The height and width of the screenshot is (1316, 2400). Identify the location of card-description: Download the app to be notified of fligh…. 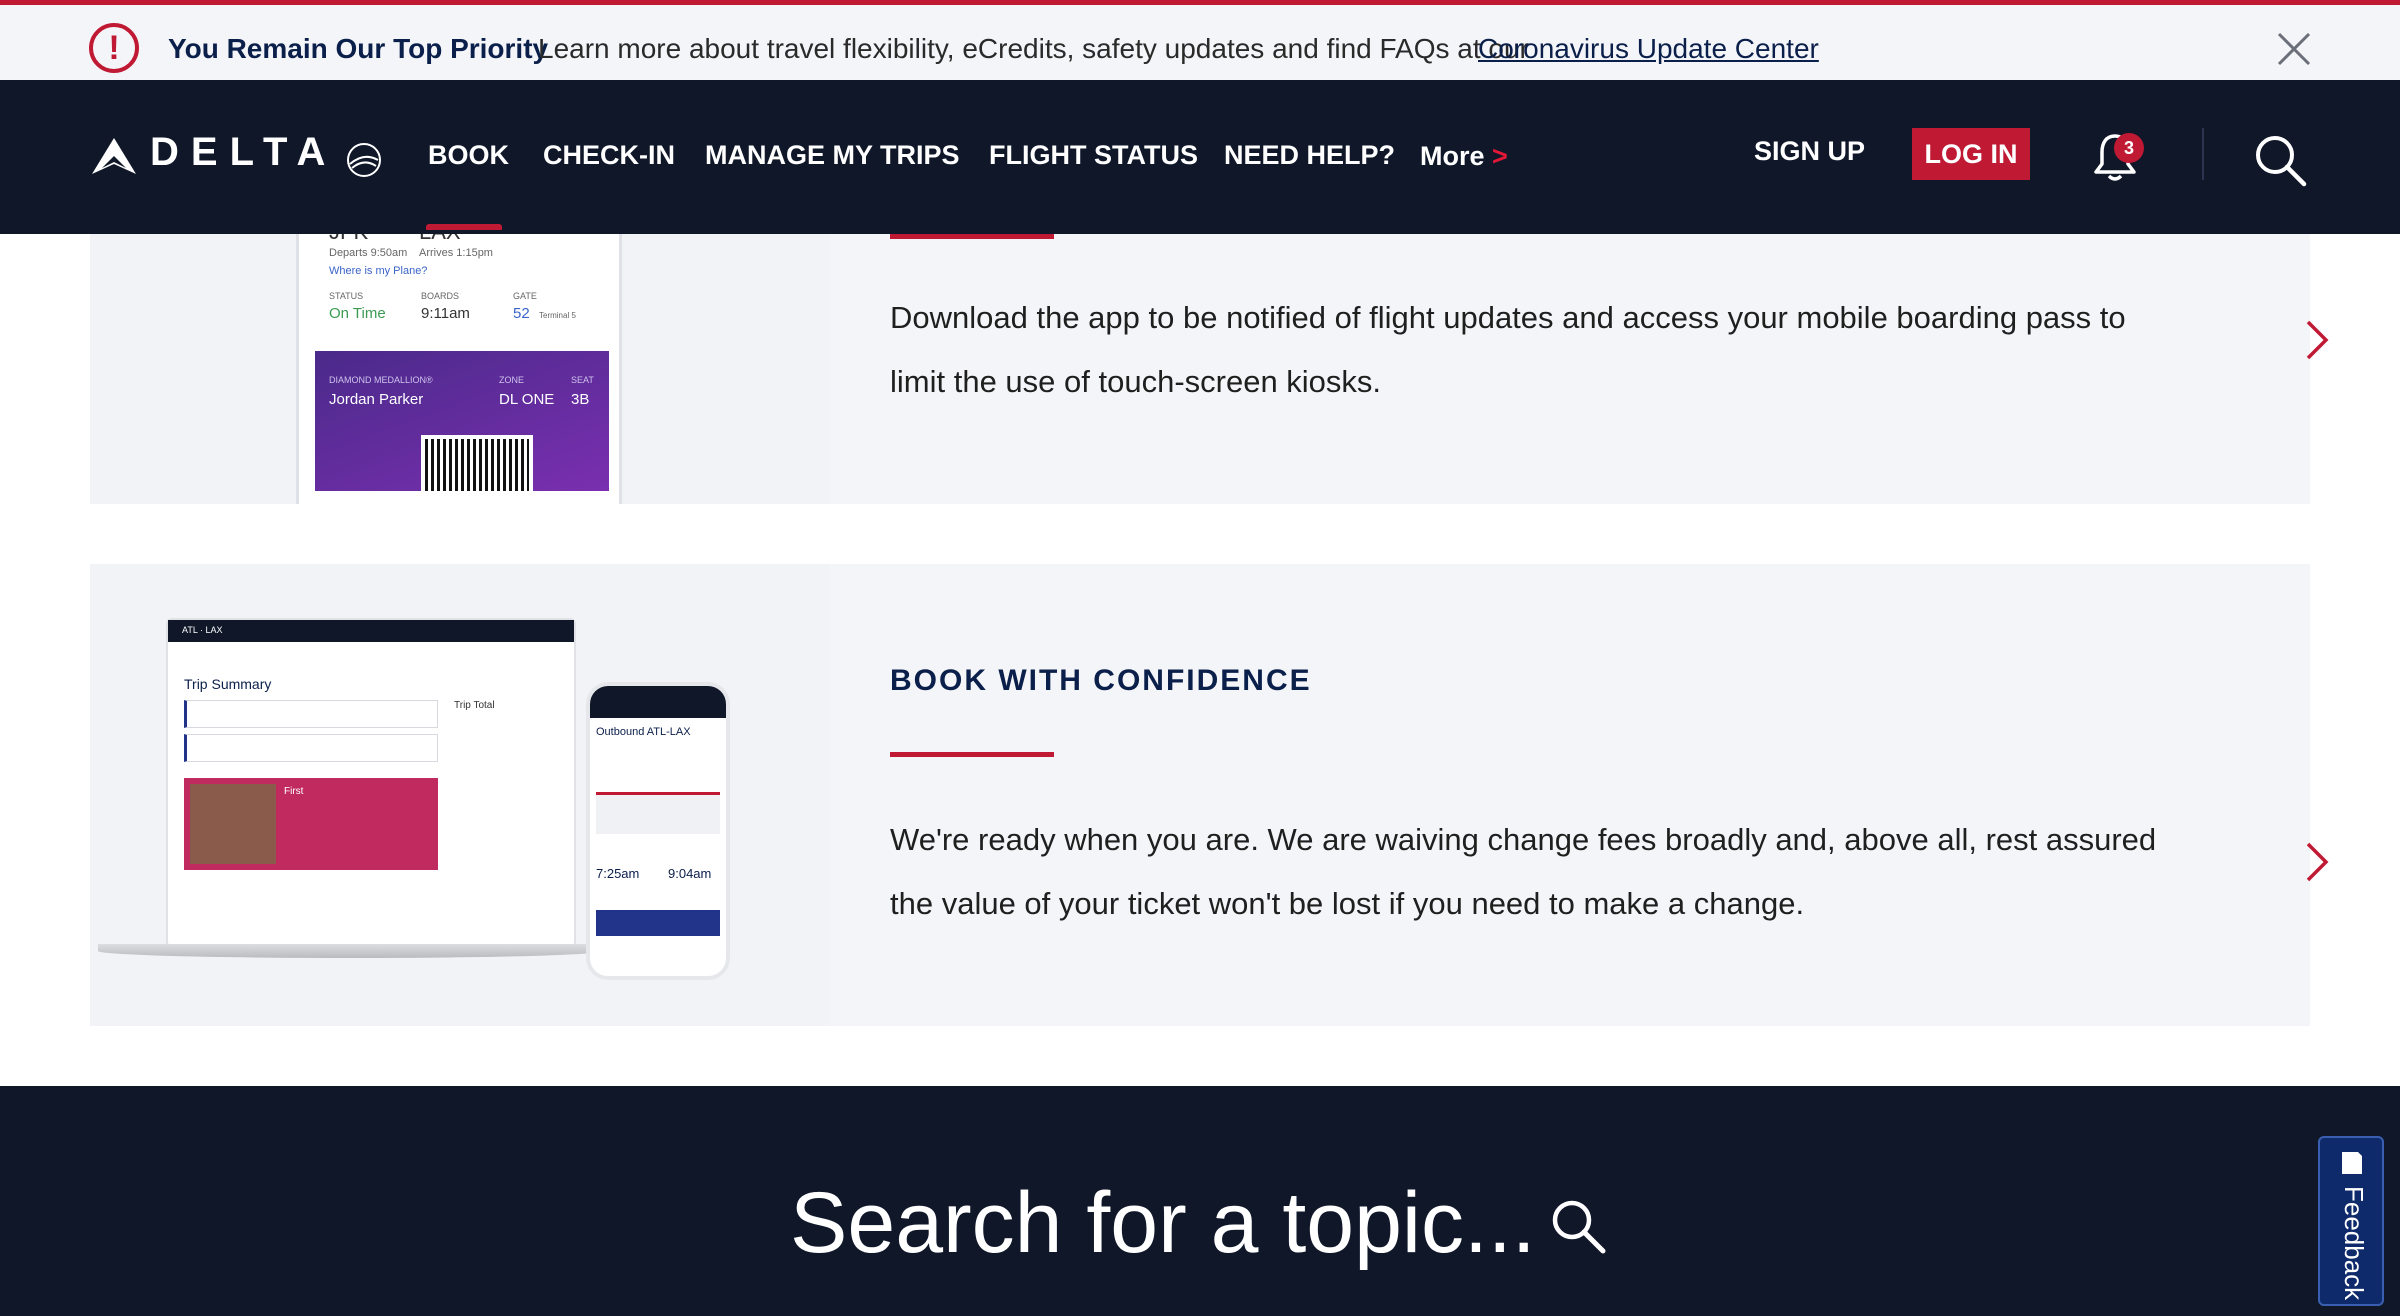
(1508, 349).